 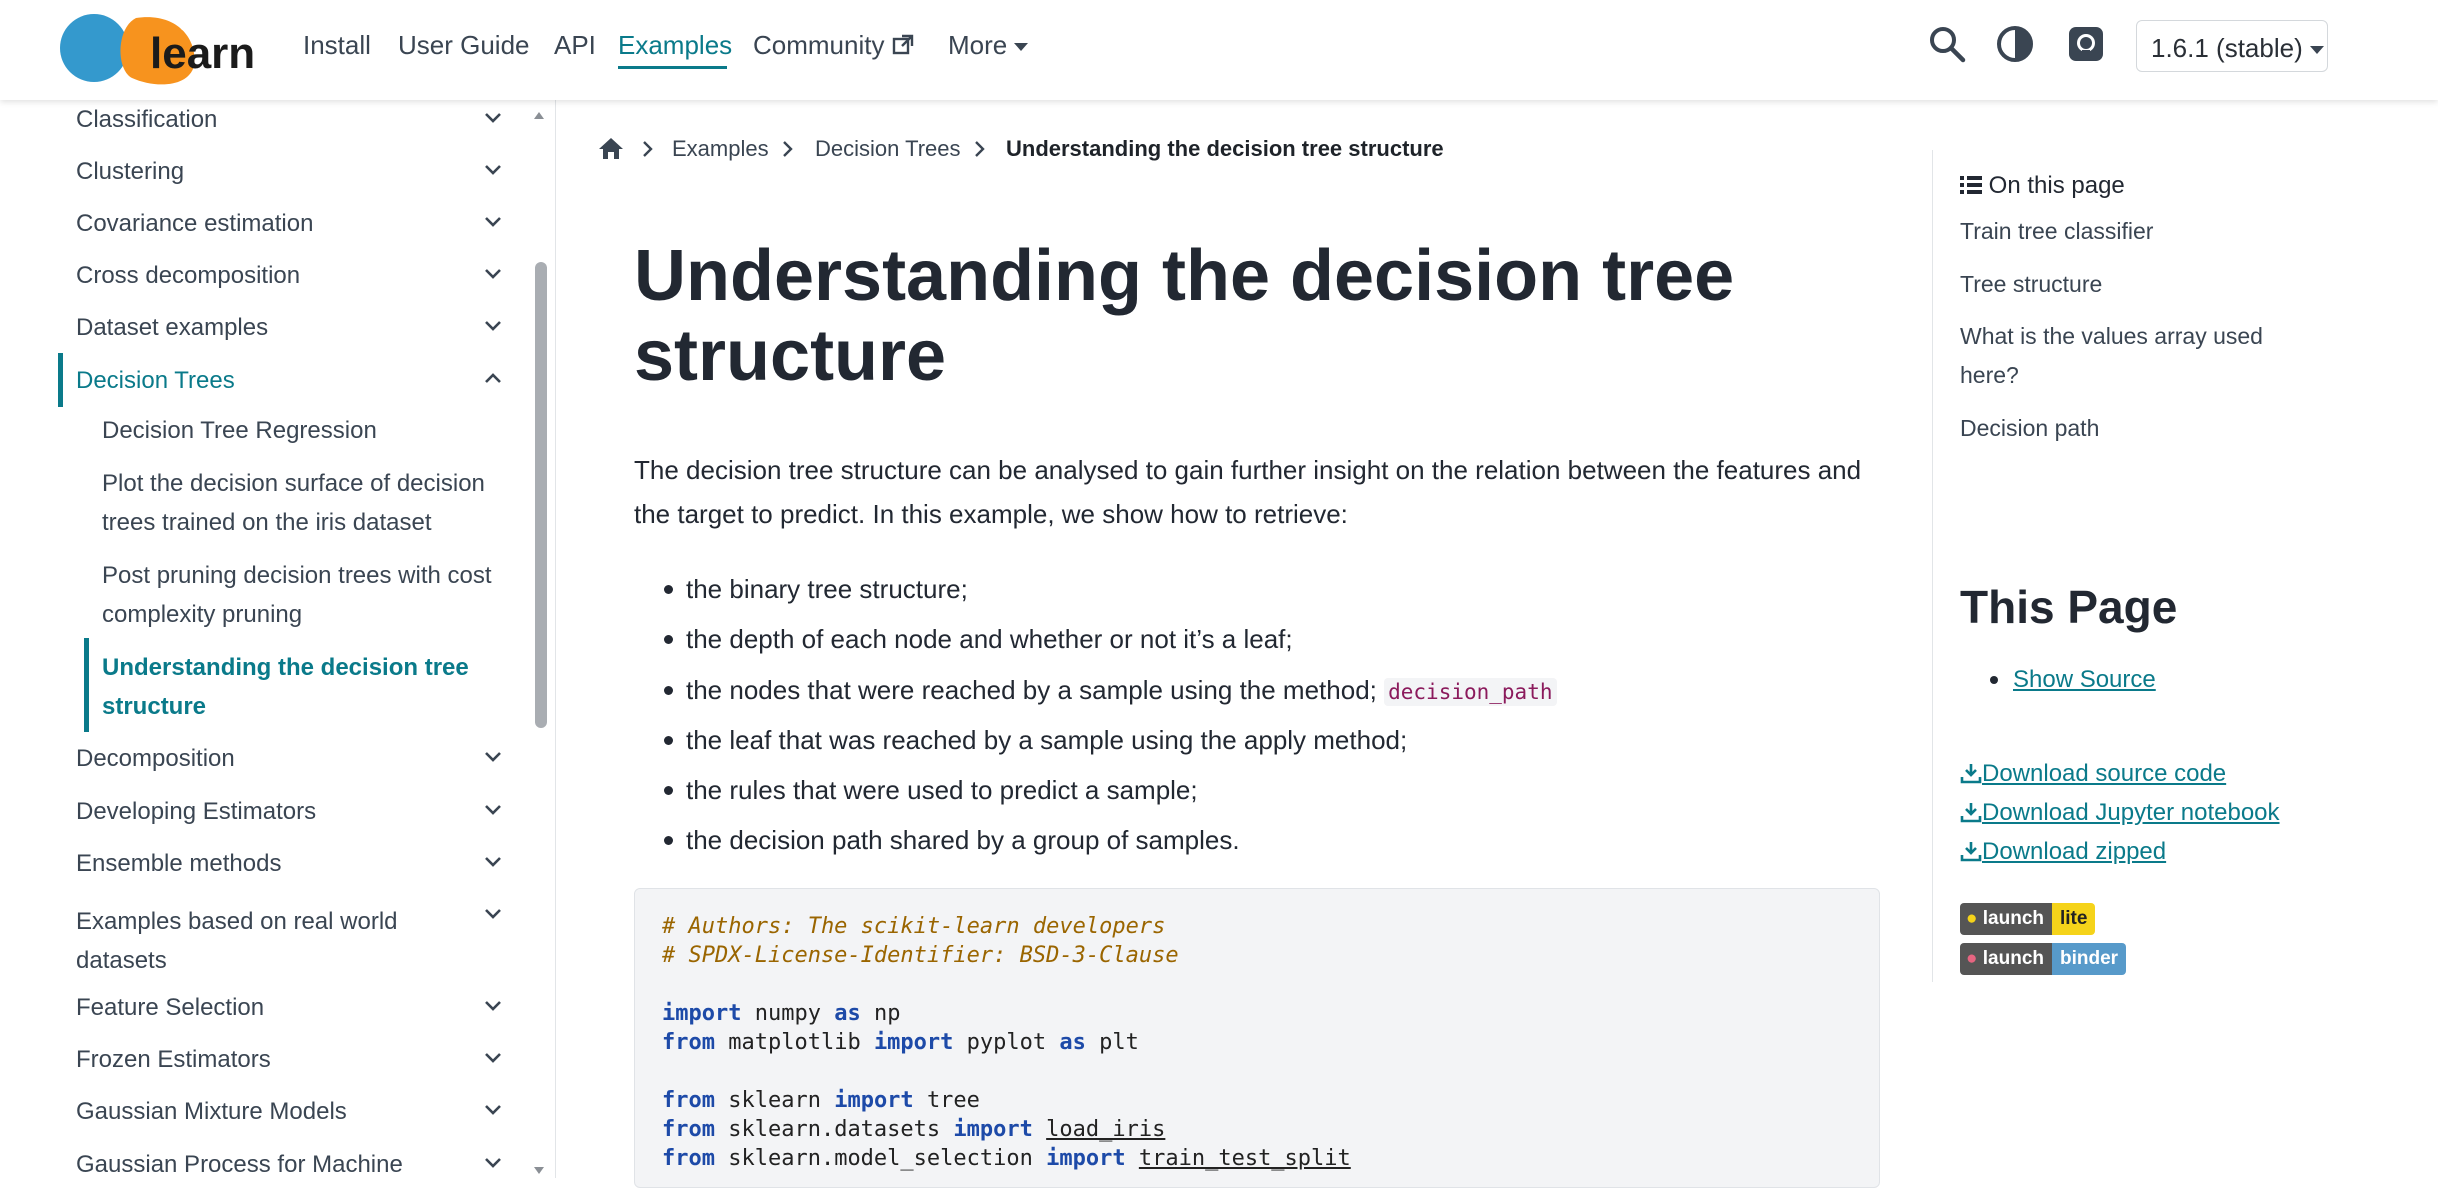 What do you see at coordinates (188, 276) in the screenshot?
I see `sidebar-item-cross-decomposition: Cross decomposition` at bounding box center [188, 276].